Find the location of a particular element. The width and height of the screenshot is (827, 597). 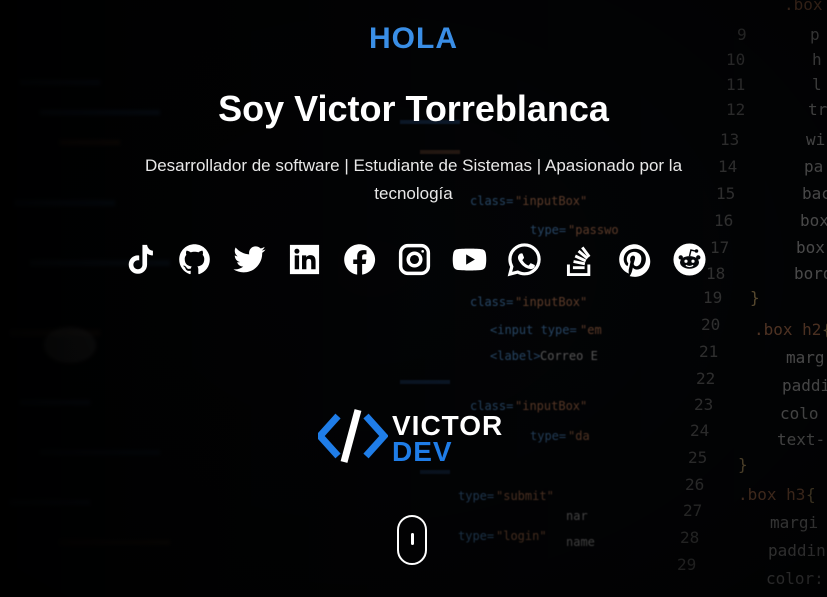

linkedin-link is located at coordinates (304, 259).